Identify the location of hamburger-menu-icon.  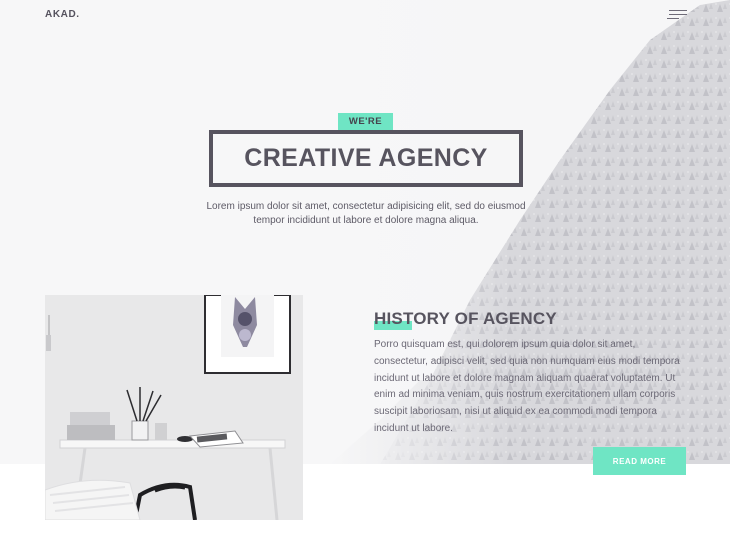
(677, 15).